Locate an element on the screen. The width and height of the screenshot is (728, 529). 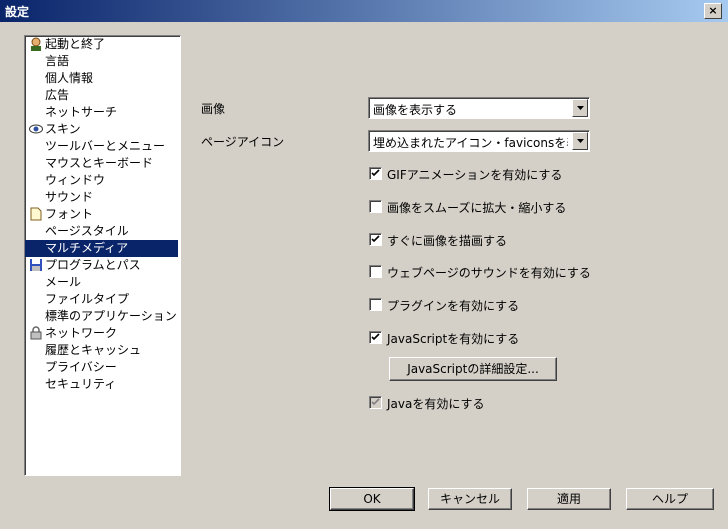
sidebar-item-default-apps: 標準のアプリケーション is located at coordinates (101, 316).